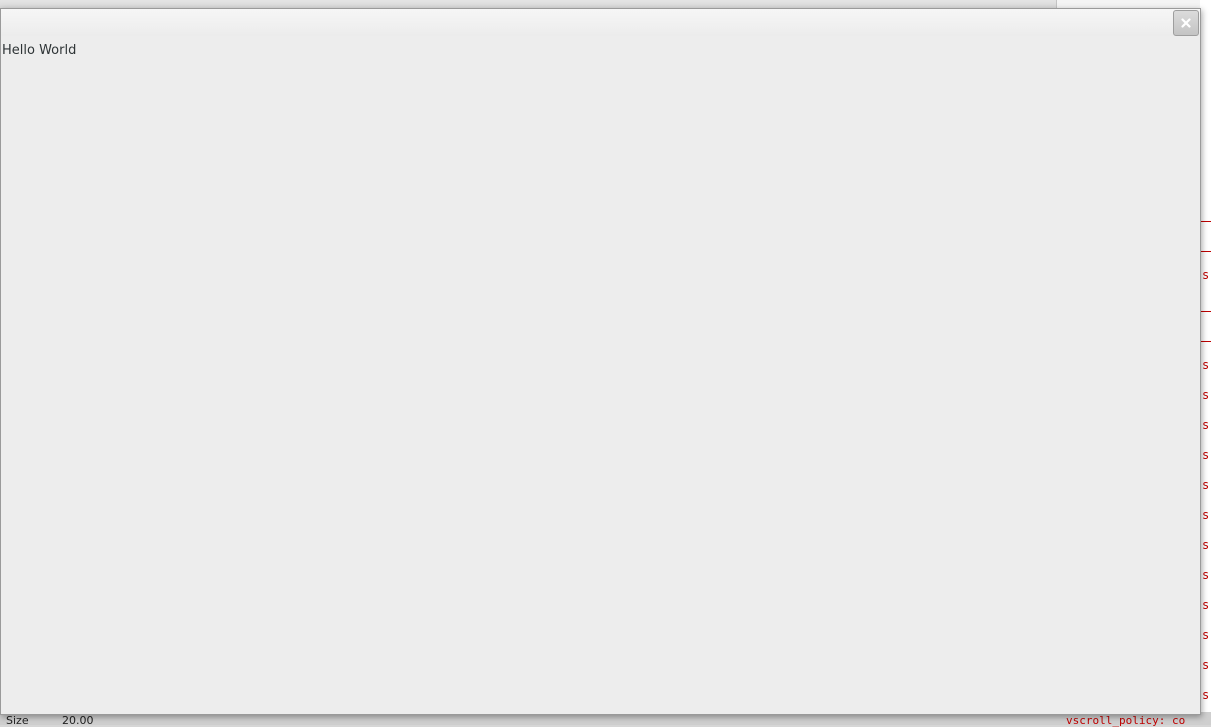 Image resolution: width=1211 pixels, height=727 pixels. Describe the element at coordinates (17, 720) in the screenshot. I see `background-size-label: Size` at that location.